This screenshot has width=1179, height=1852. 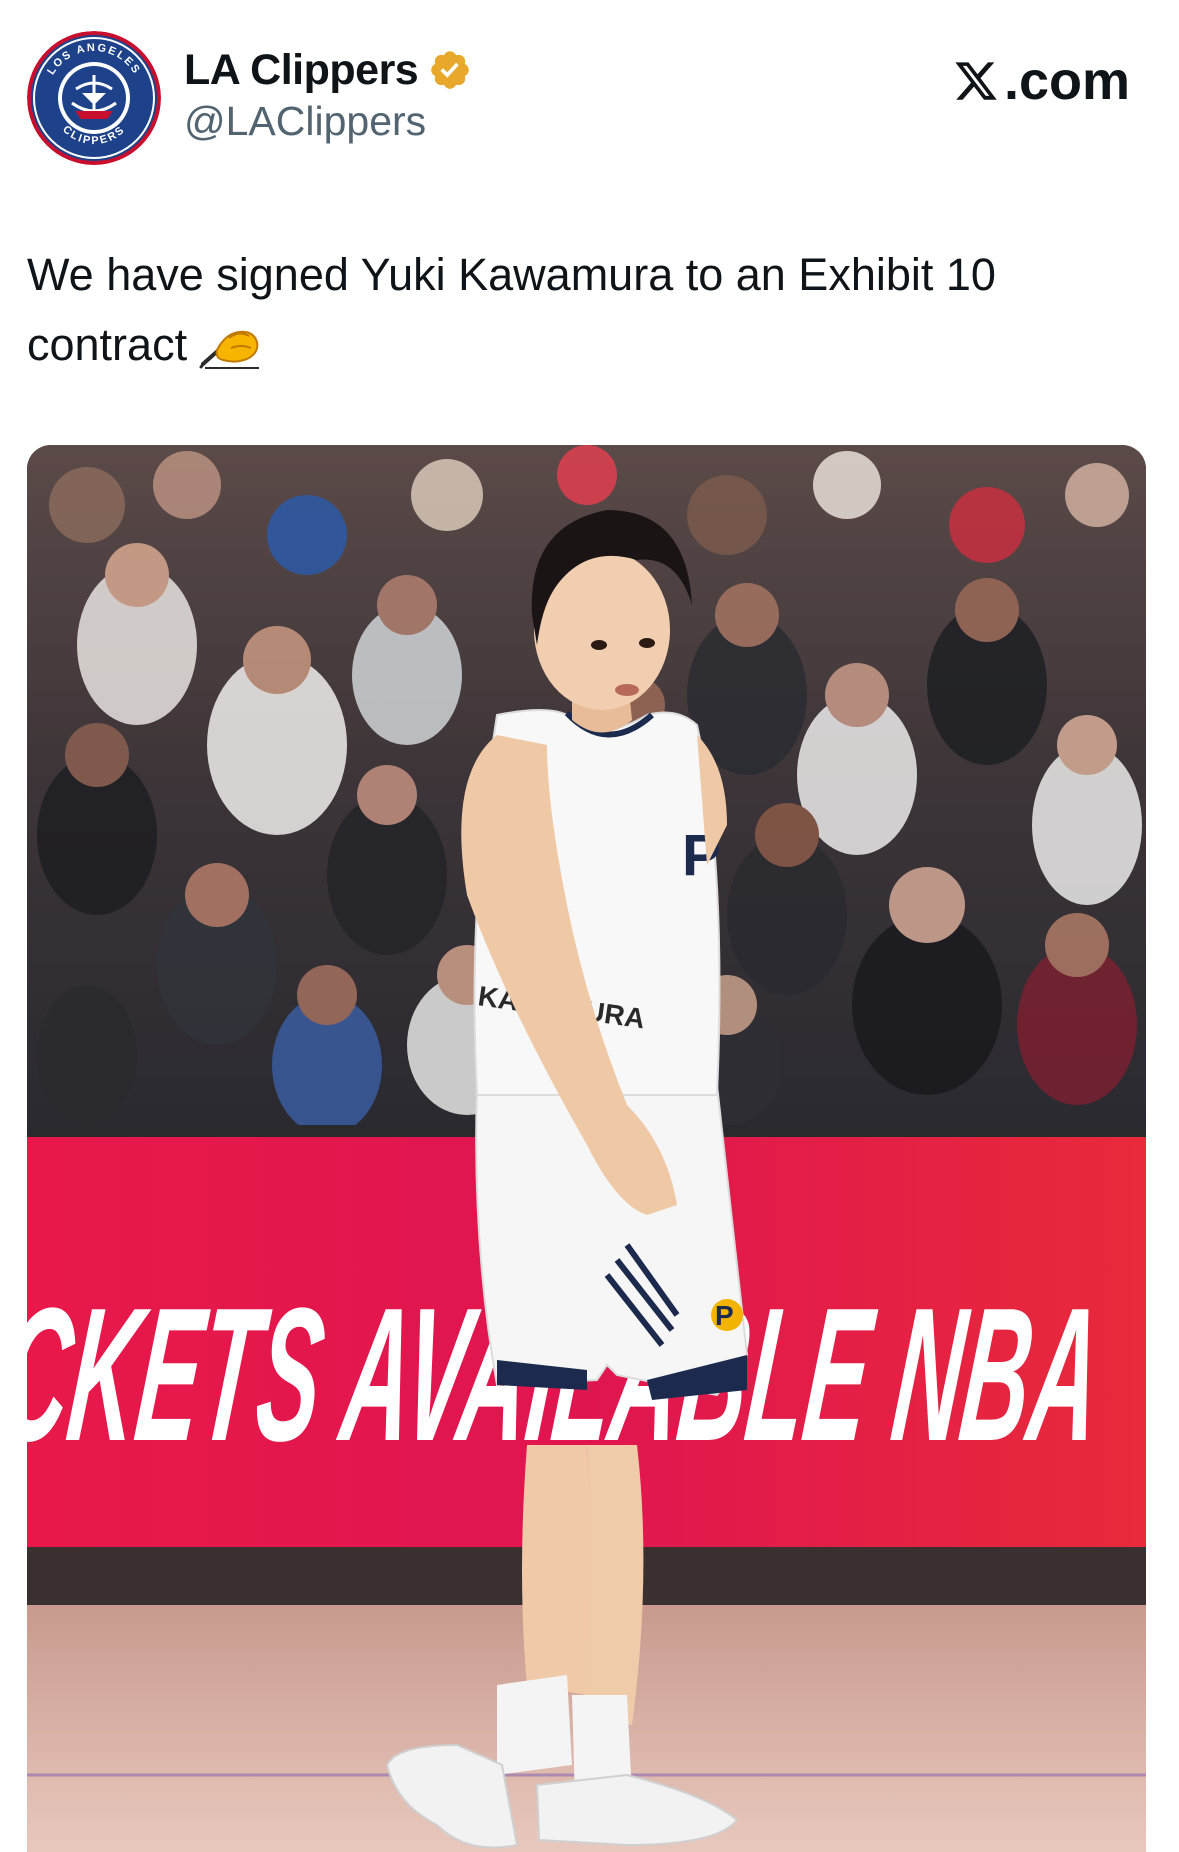 I want to click on avatar: LOS ANGELES CLIPPERS, so click(x=94, y=98).